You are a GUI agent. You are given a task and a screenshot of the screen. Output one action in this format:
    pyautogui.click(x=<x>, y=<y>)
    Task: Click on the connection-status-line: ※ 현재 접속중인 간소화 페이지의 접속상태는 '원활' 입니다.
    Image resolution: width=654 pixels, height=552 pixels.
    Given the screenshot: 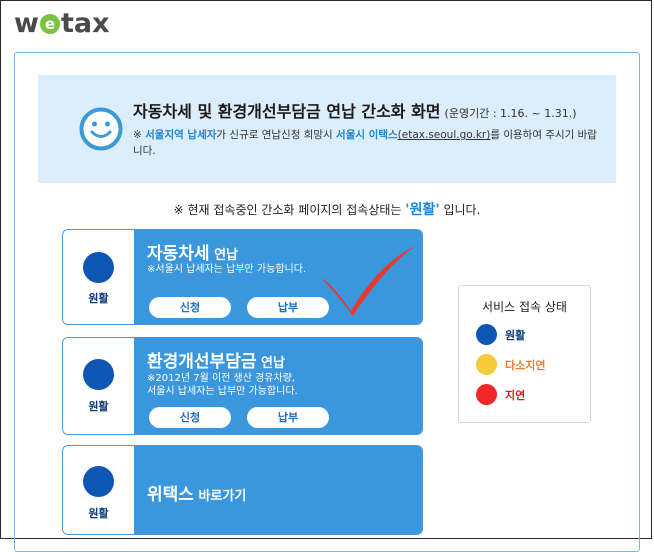 What is the action you would take?
    pyautogui.click(x=327, y=209)
    